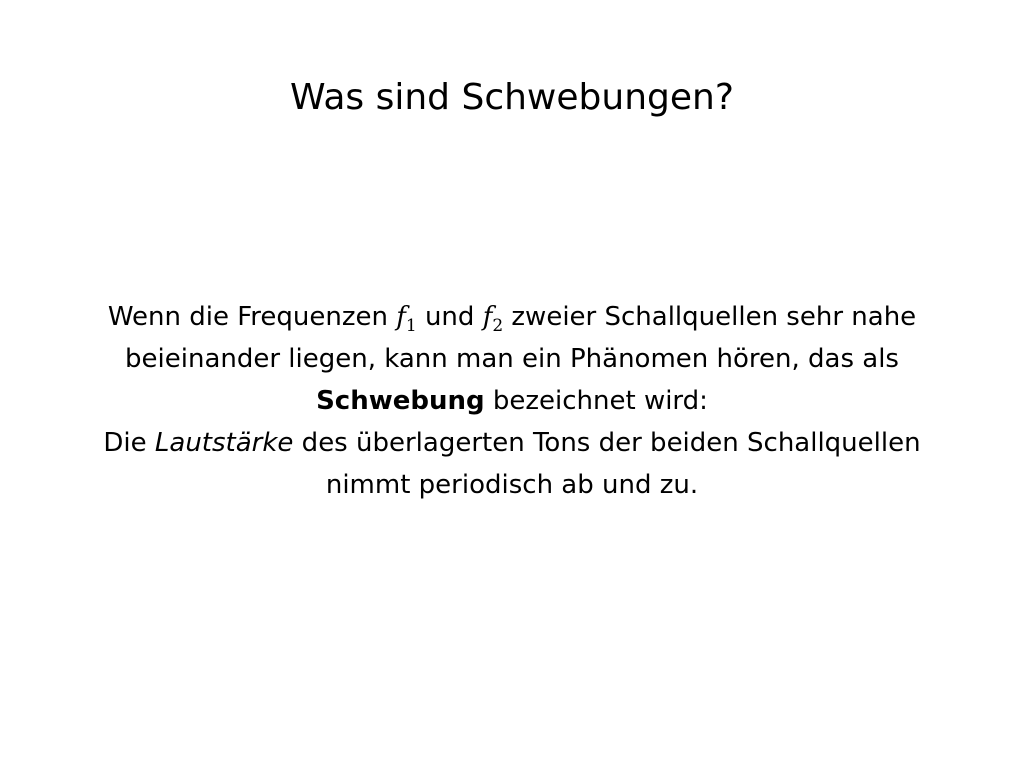 Image resolution: width=1024 pixels, height=768 pixels. Describe the element at coordinates (710, 317) in the screenshot. I see `line1-suffix: zweier Schallquellen sehr nahe` at that location.